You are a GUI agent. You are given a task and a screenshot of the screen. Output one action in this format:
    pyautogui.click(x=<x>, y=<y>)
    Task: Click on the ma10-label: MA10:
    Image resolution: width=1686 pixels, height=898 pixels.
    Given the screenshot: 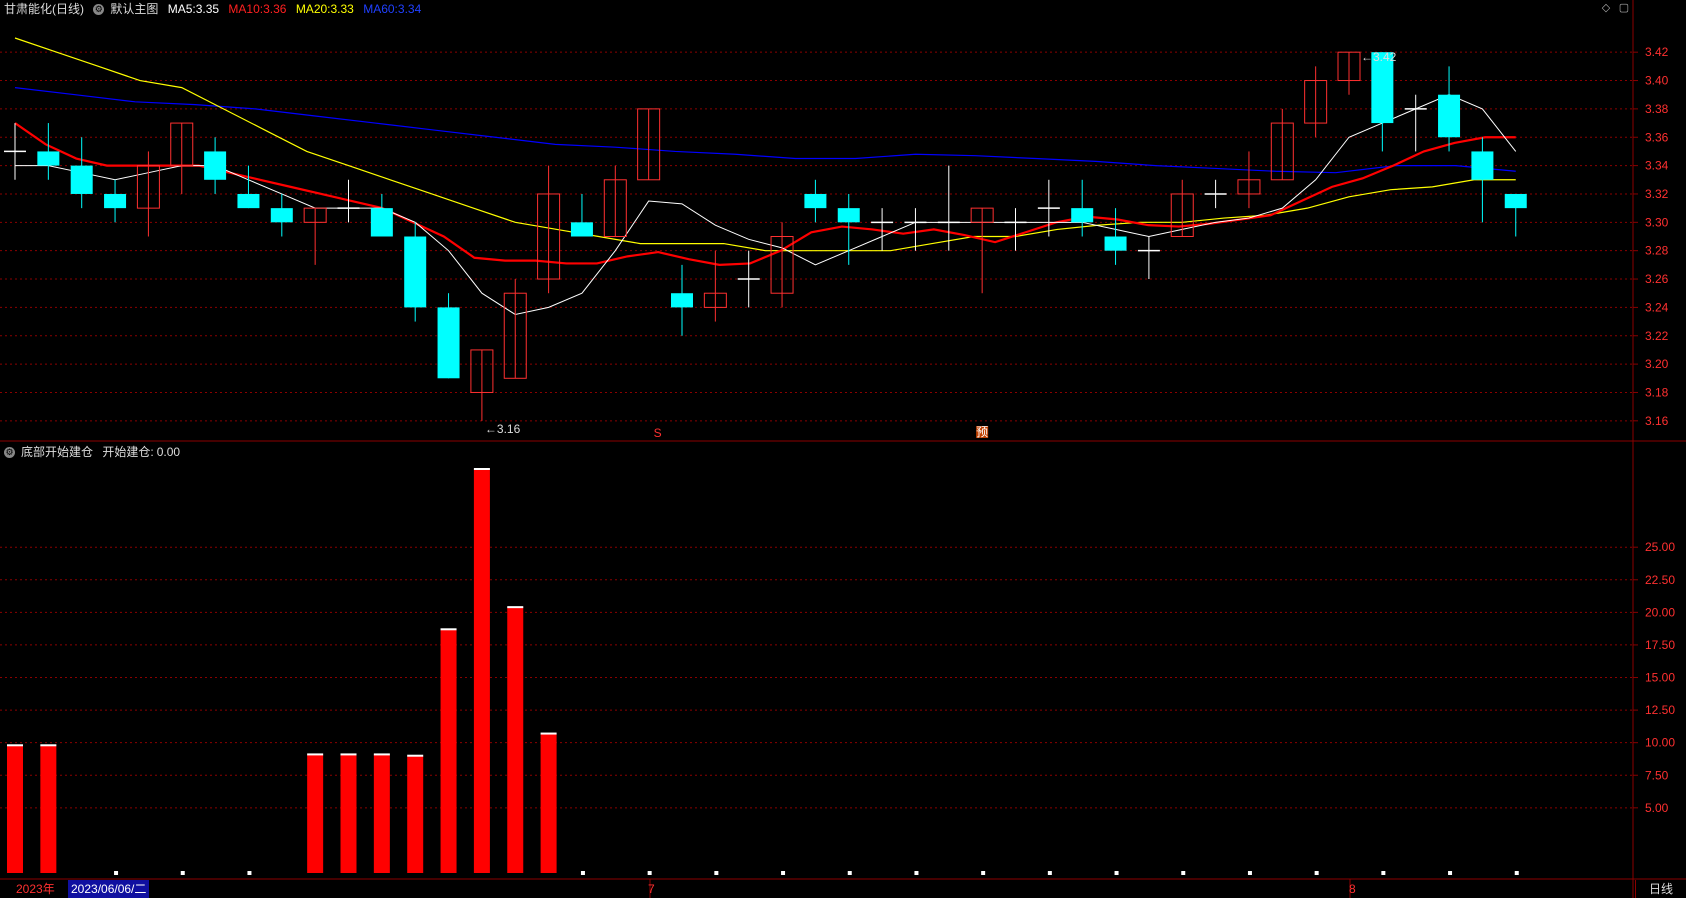 What is the action you would take?
    pyautogui.click(x=246, y=9)
    